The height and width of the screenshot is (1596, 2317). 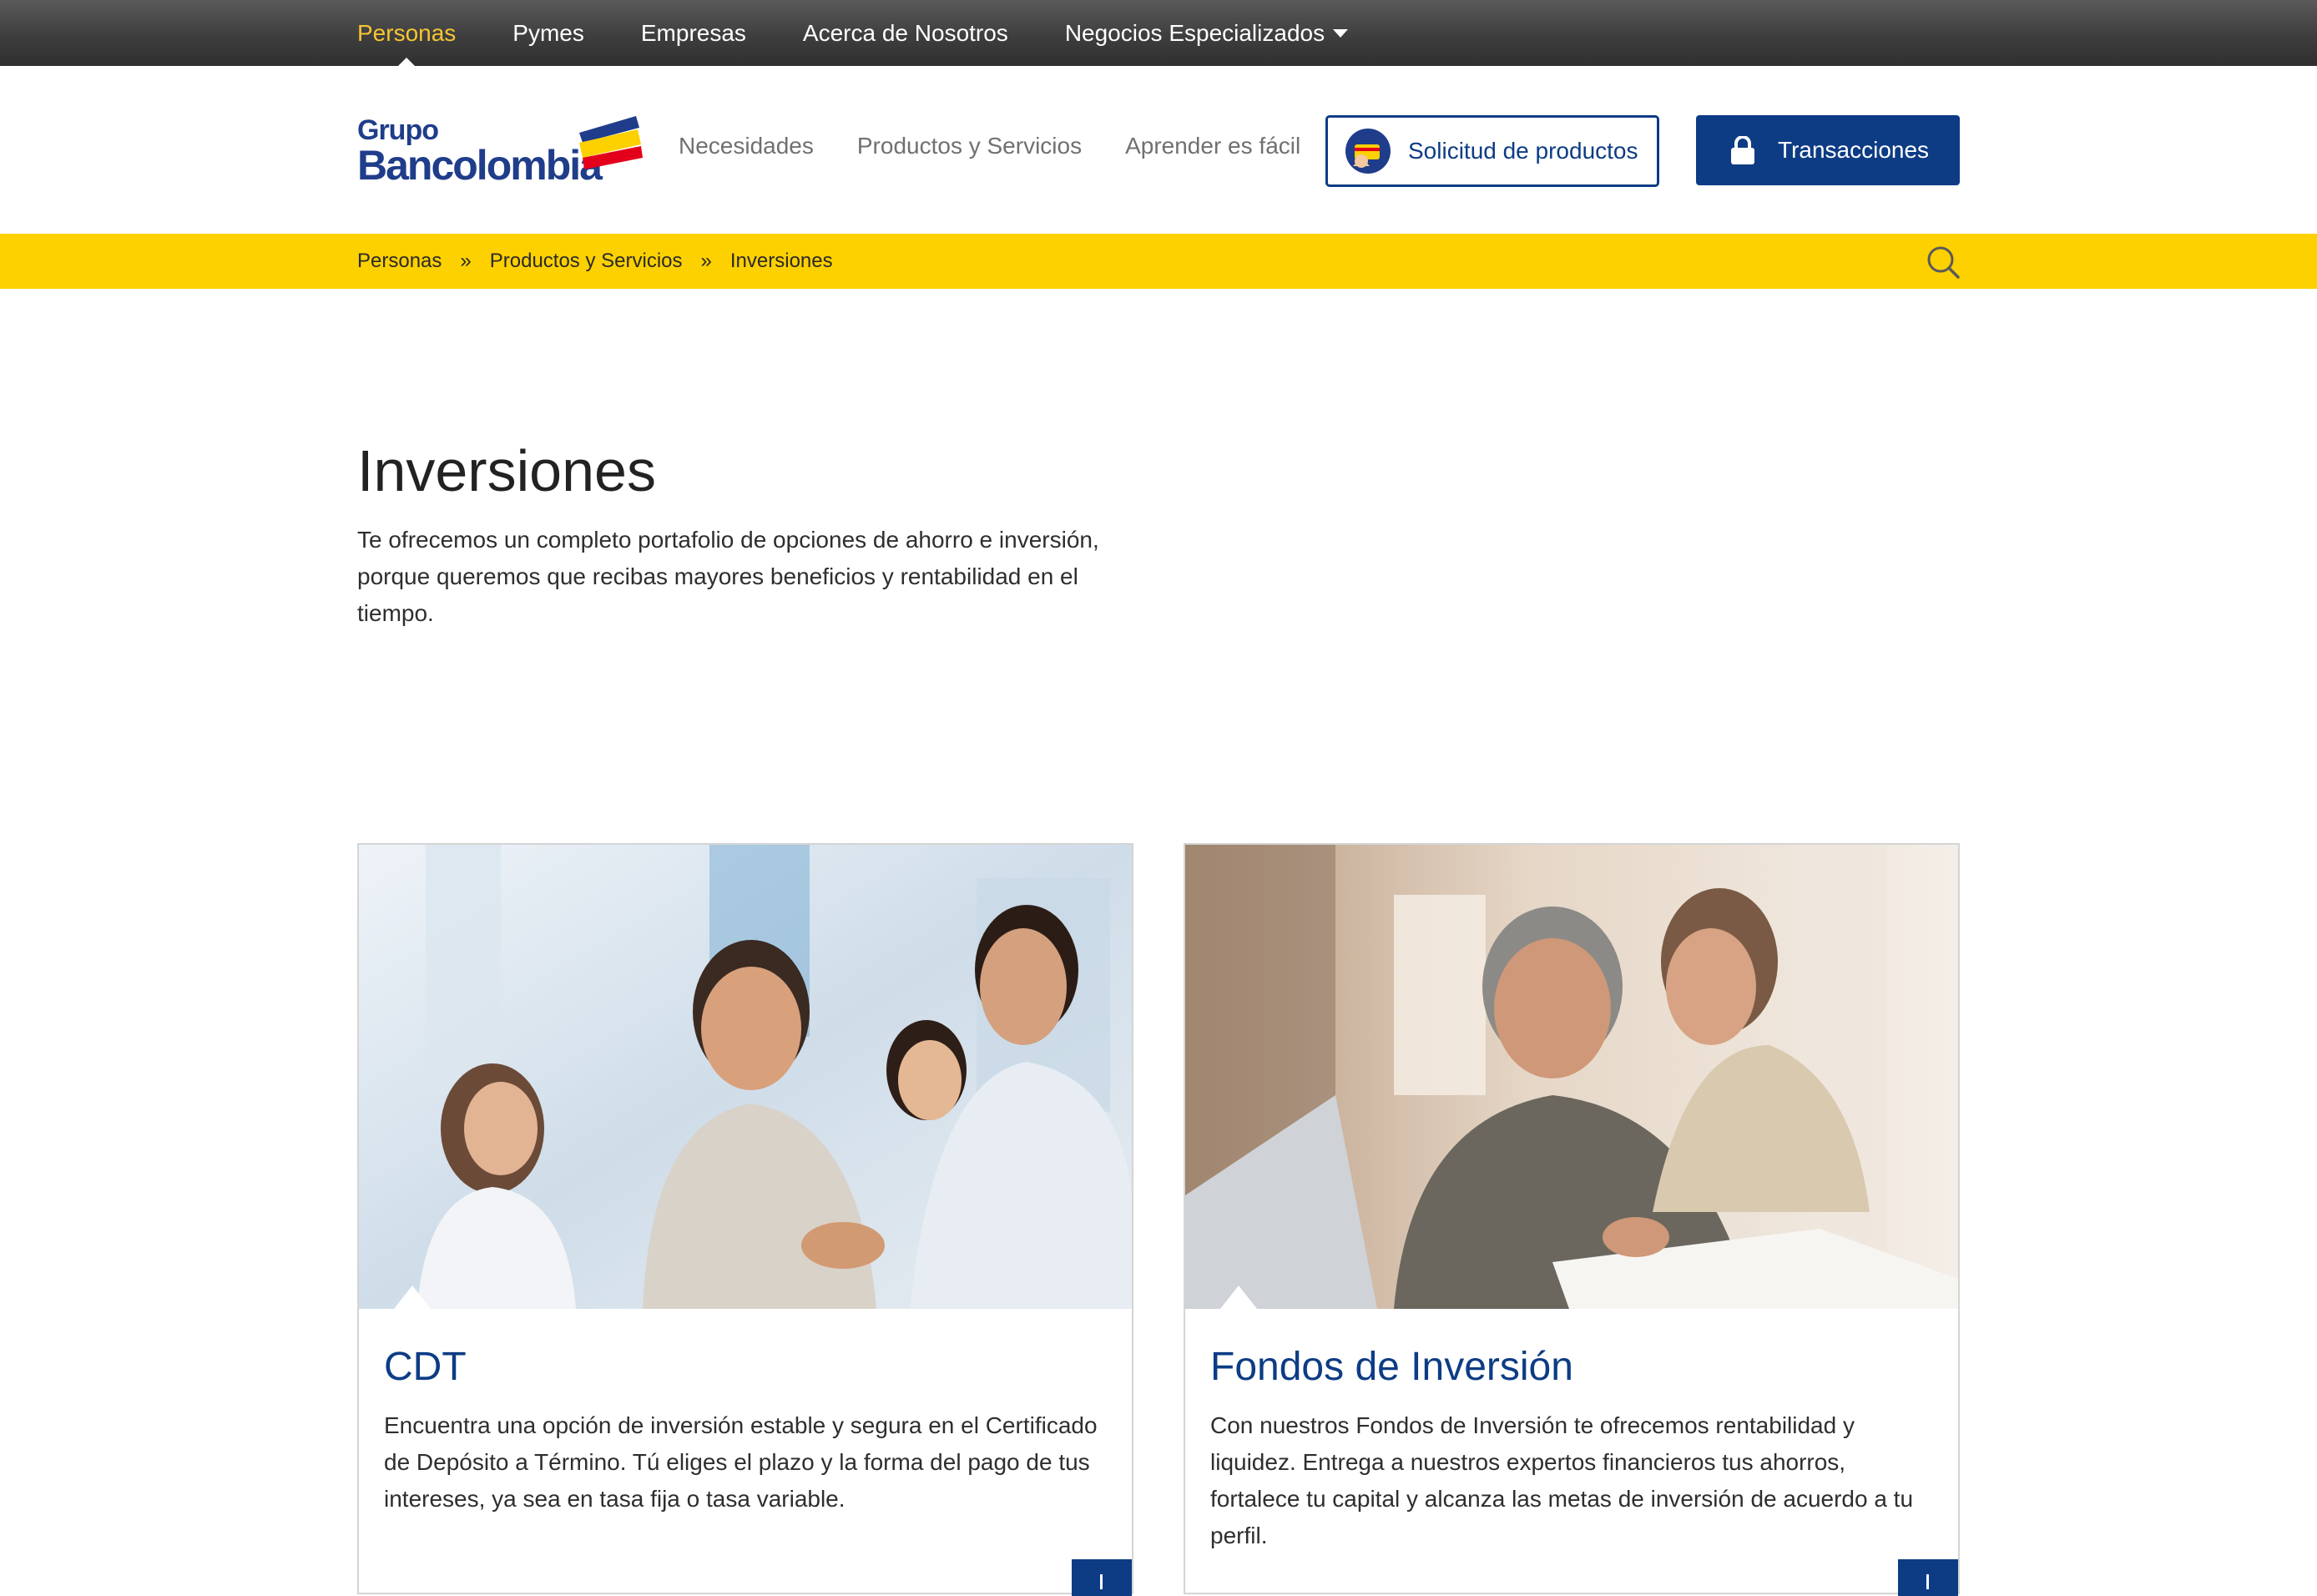 What do you see at coordinates (1194, 33) in the screenshot?
I see `top-nav-negocios-label: Negocios Especializados` at bounding box center [1194, 33].